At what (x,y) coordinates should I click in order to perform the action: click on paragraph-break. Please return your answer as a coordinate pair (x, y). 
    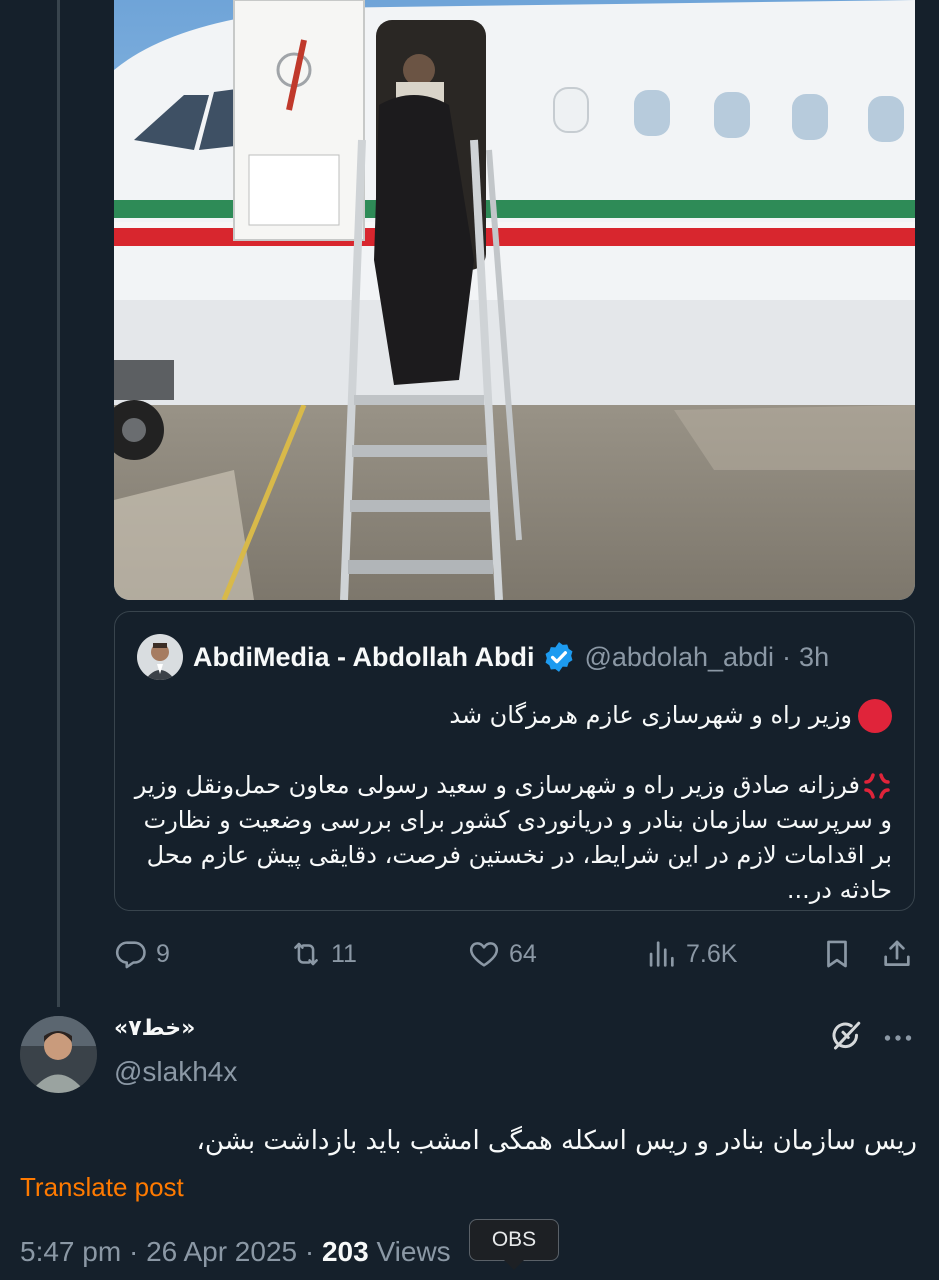
    Looking at the image, I should click on (512, 750).